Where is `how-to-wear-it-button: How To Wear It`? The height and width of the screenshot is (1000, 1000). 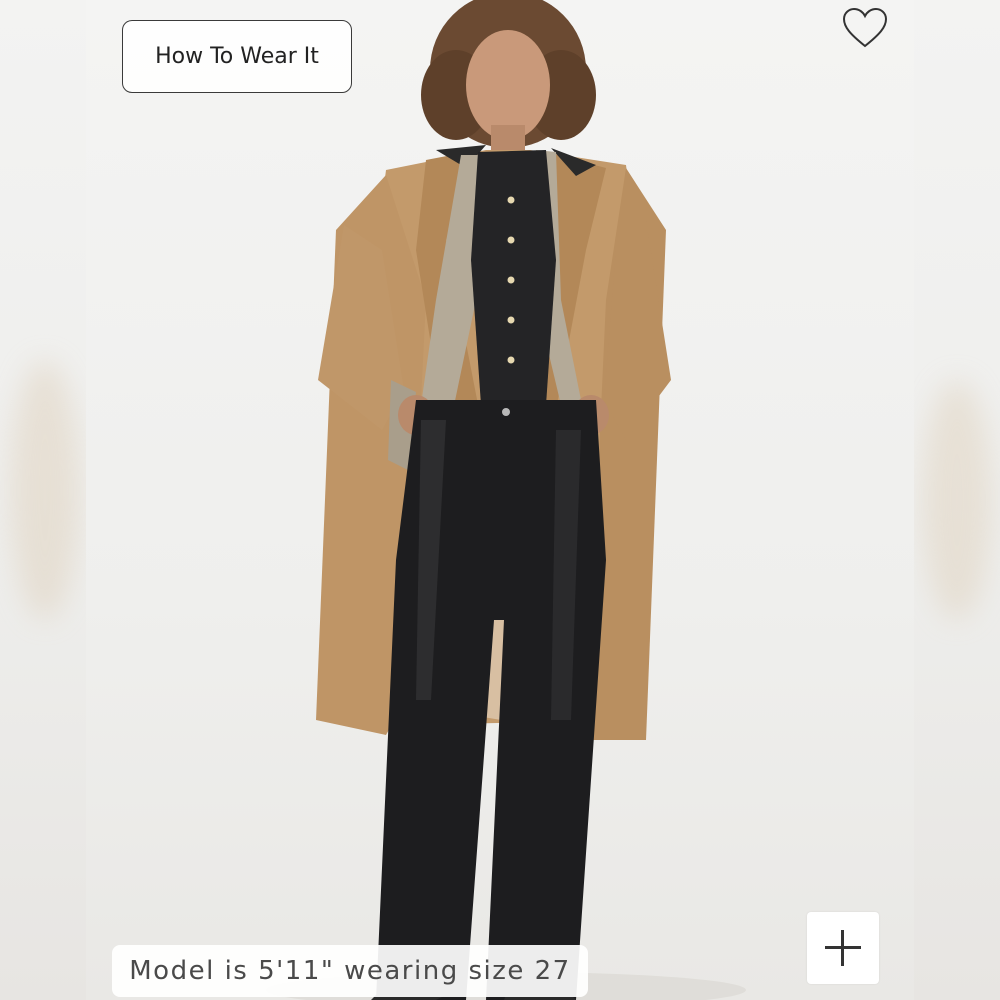
how-to-wear-it-button: How To Wear It is located at coordinates (237, 56).